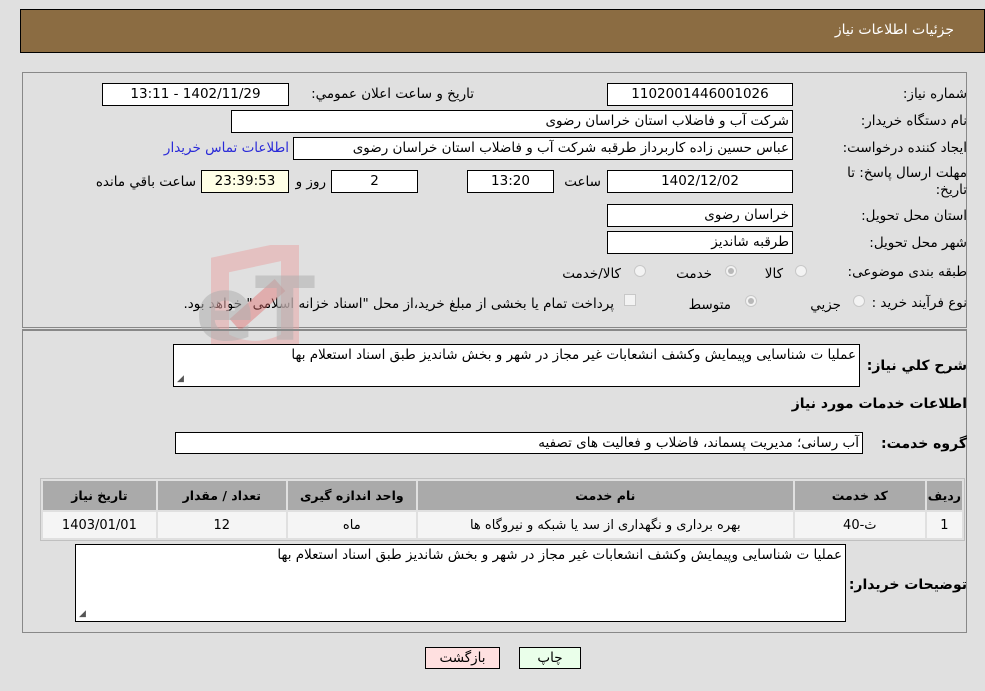 The width and height of the screenshot is (985, 691). I want to click on announce-datetime-field: 1402/11/29 - 13:11, so click(195, 94).